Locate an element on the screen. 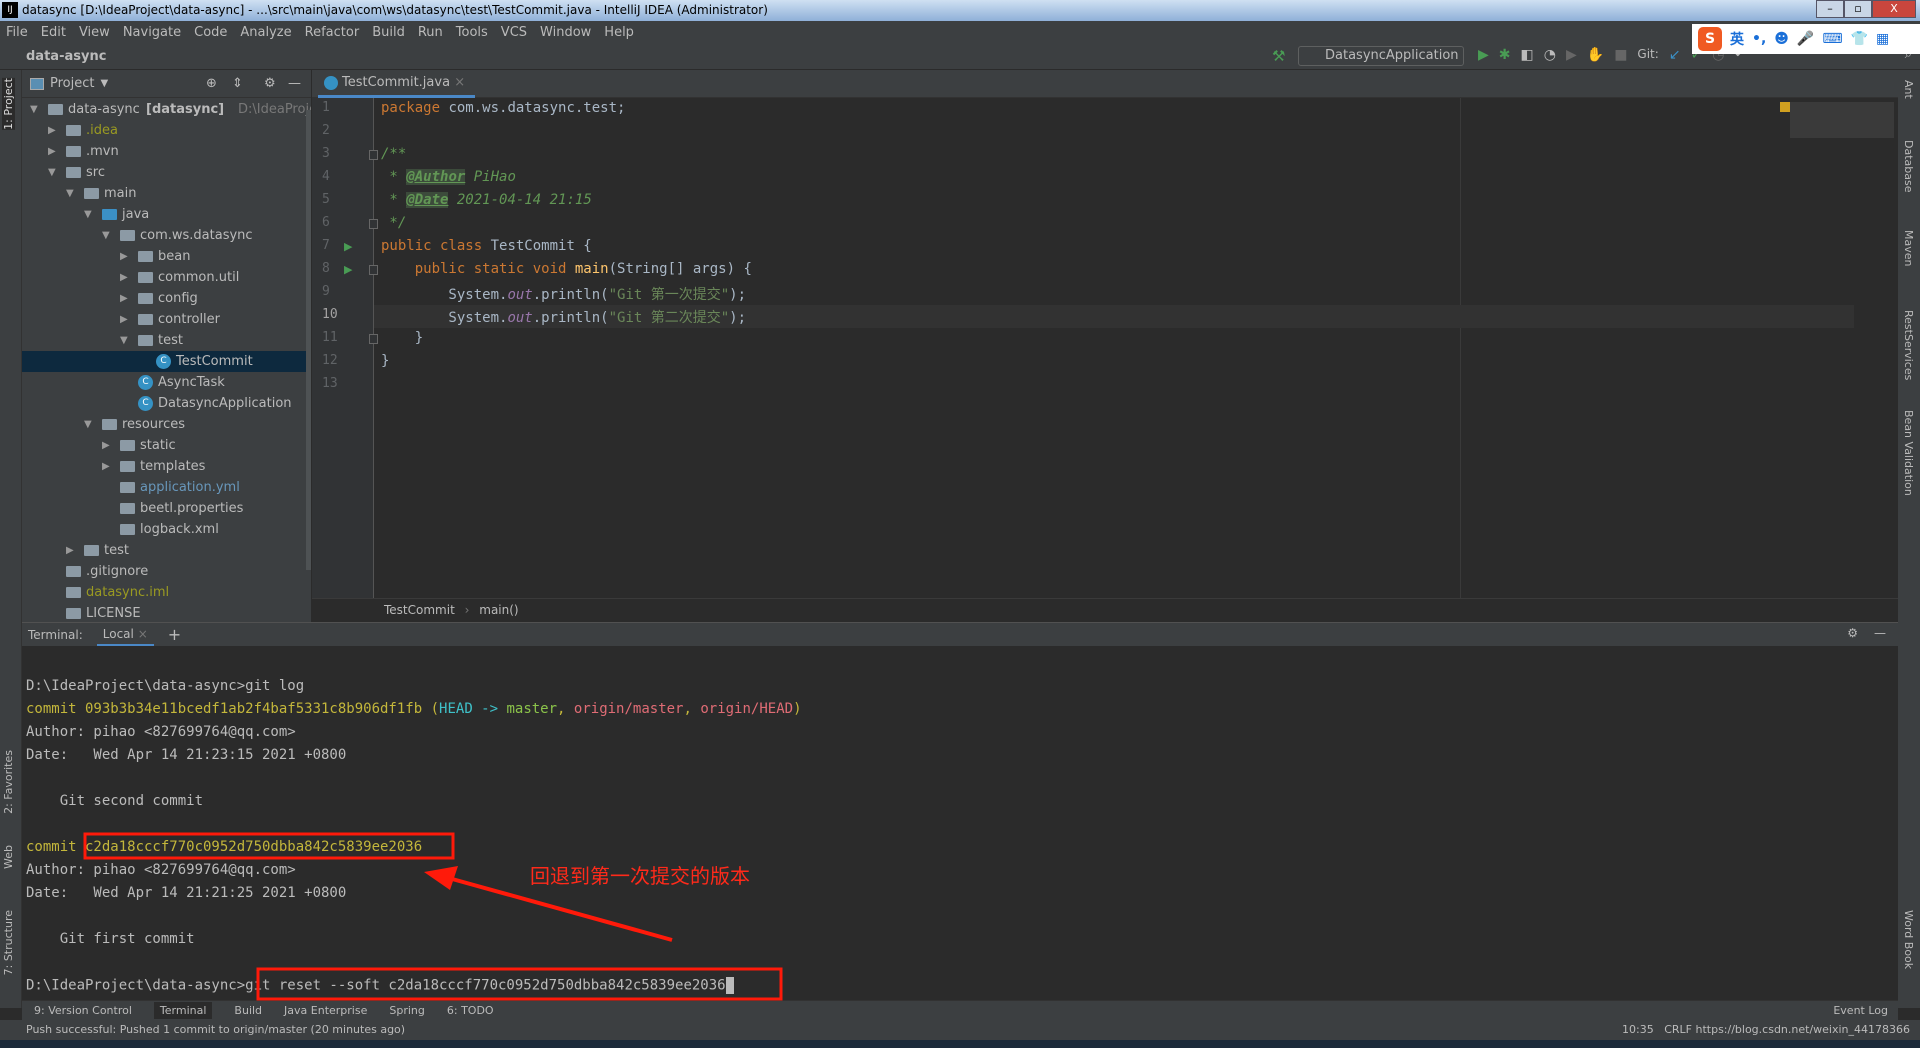 This screenshot has width=1920, height=1048. tree-item: beetl.properties is located at coordinates (166, 508).